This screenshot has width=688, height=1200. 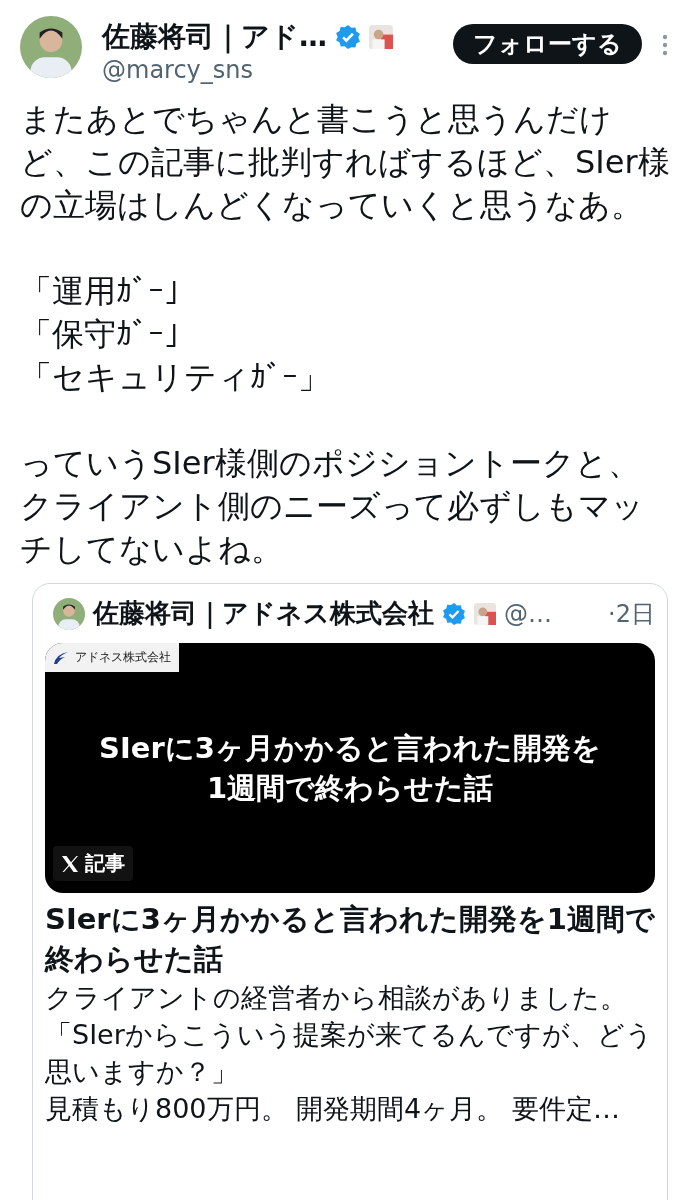 I want to click on author-handle: @marcy_sns, so click(x=267, y=70).